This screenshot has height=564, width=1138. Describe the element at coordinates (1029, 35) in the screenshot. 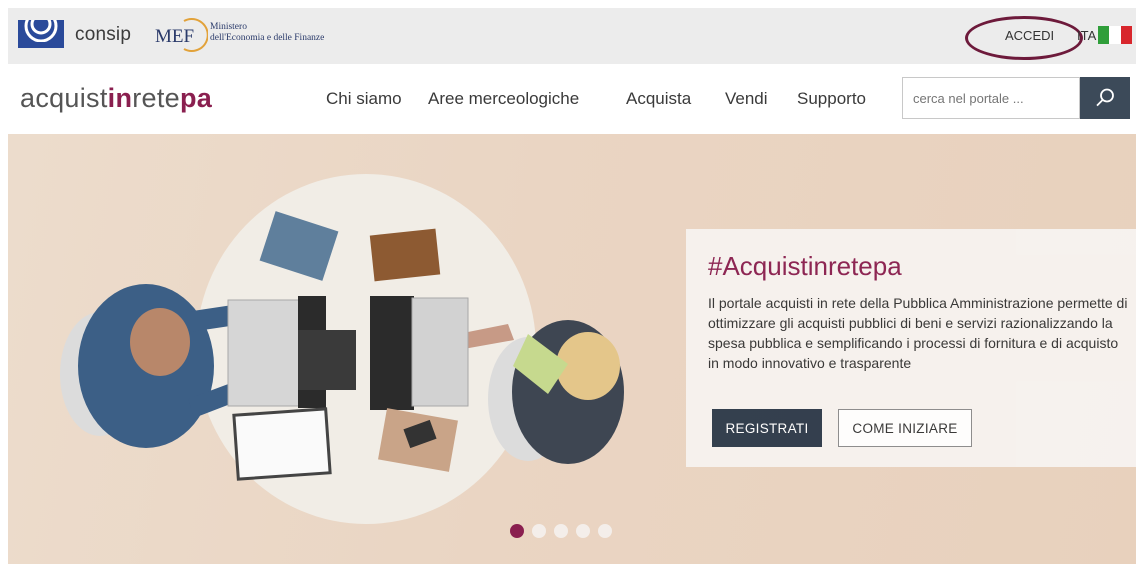

I see `login-link: ACCEDI` at that location.